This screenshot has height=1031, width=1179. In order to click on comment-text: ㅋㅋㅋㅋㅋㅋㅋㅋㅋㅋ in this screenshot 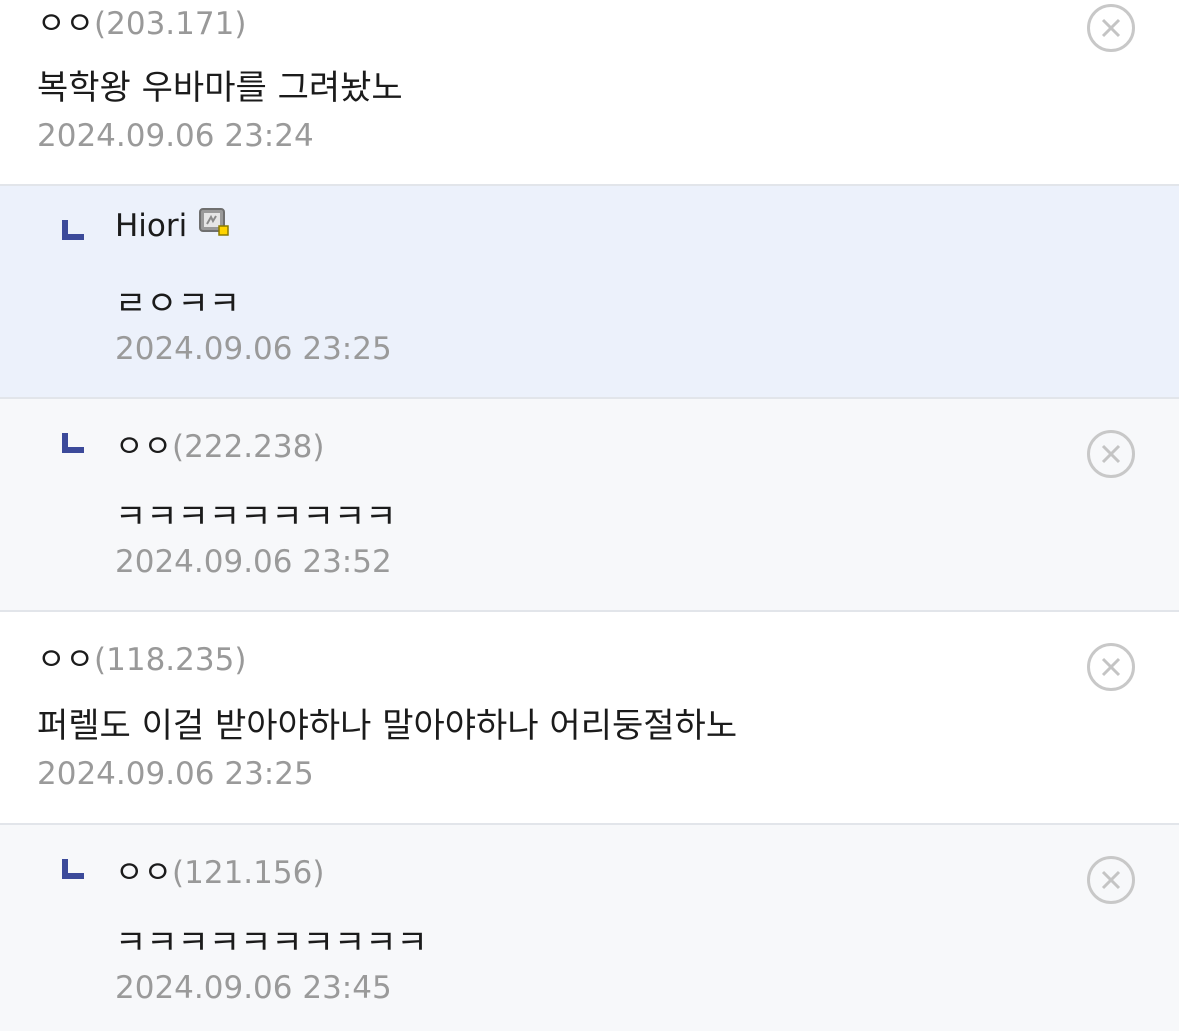, I will do `click(271, 943)`.